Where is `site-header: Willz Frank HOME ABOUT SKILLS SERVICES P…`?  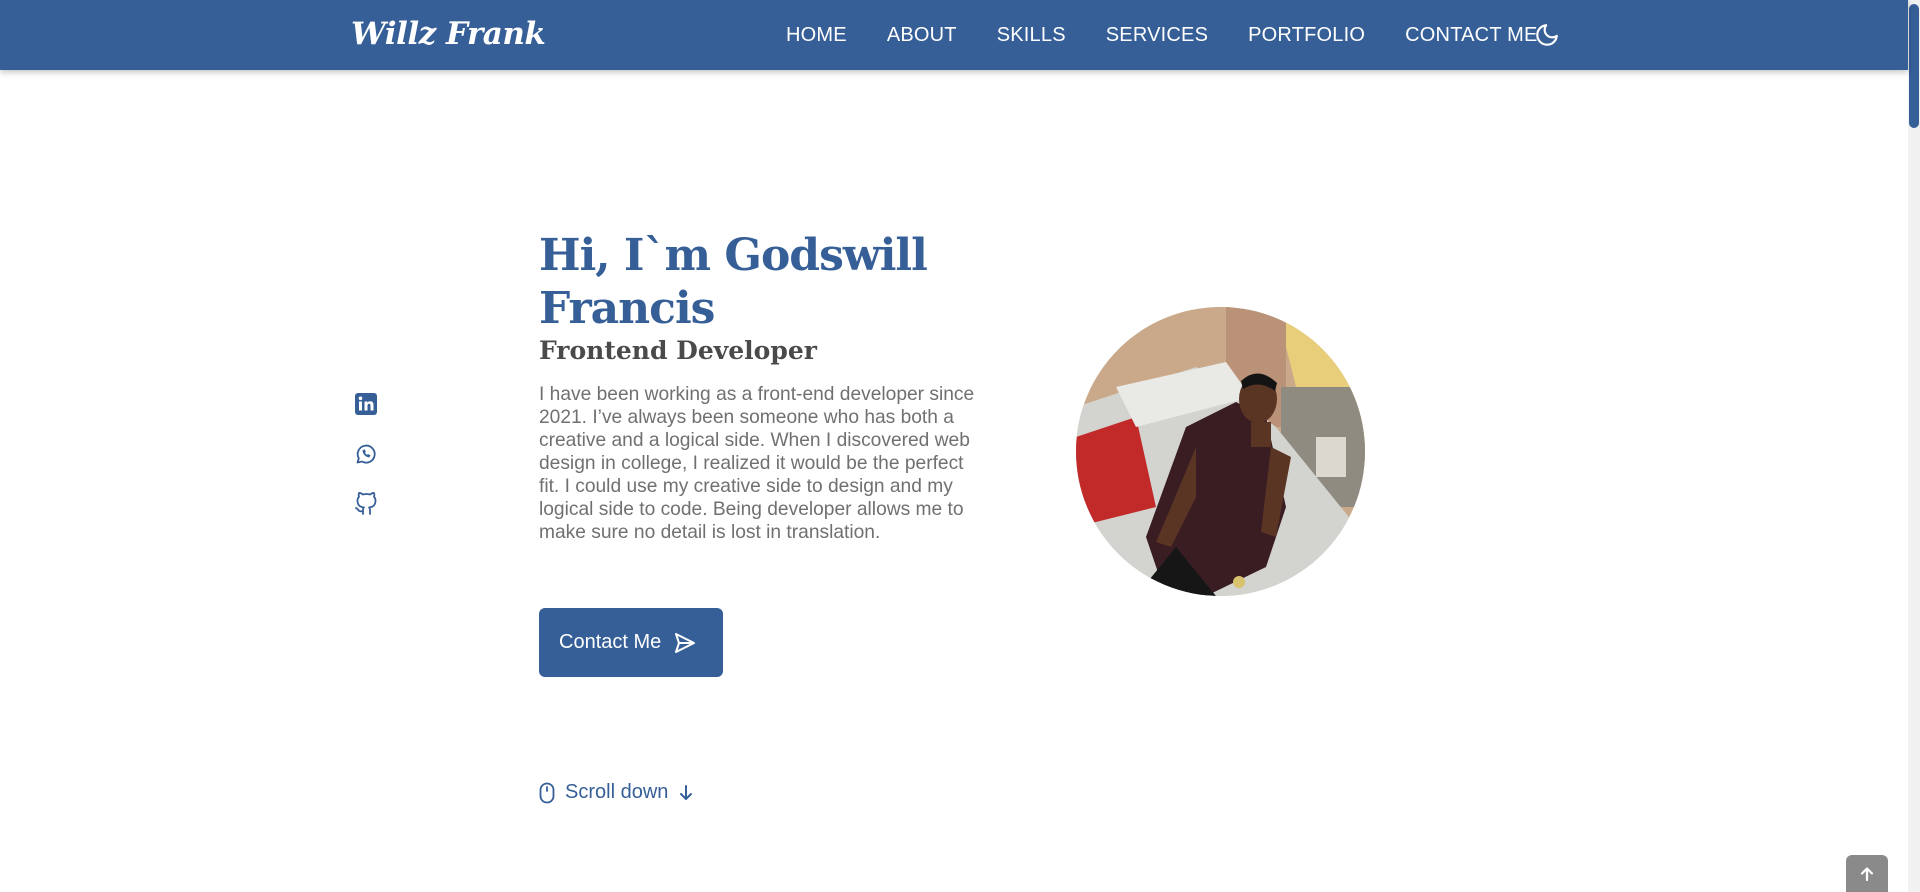 site-header: Willz Frank HOME ABOUT SKILLS SERVICES P… is located at coordinates (954, 35).